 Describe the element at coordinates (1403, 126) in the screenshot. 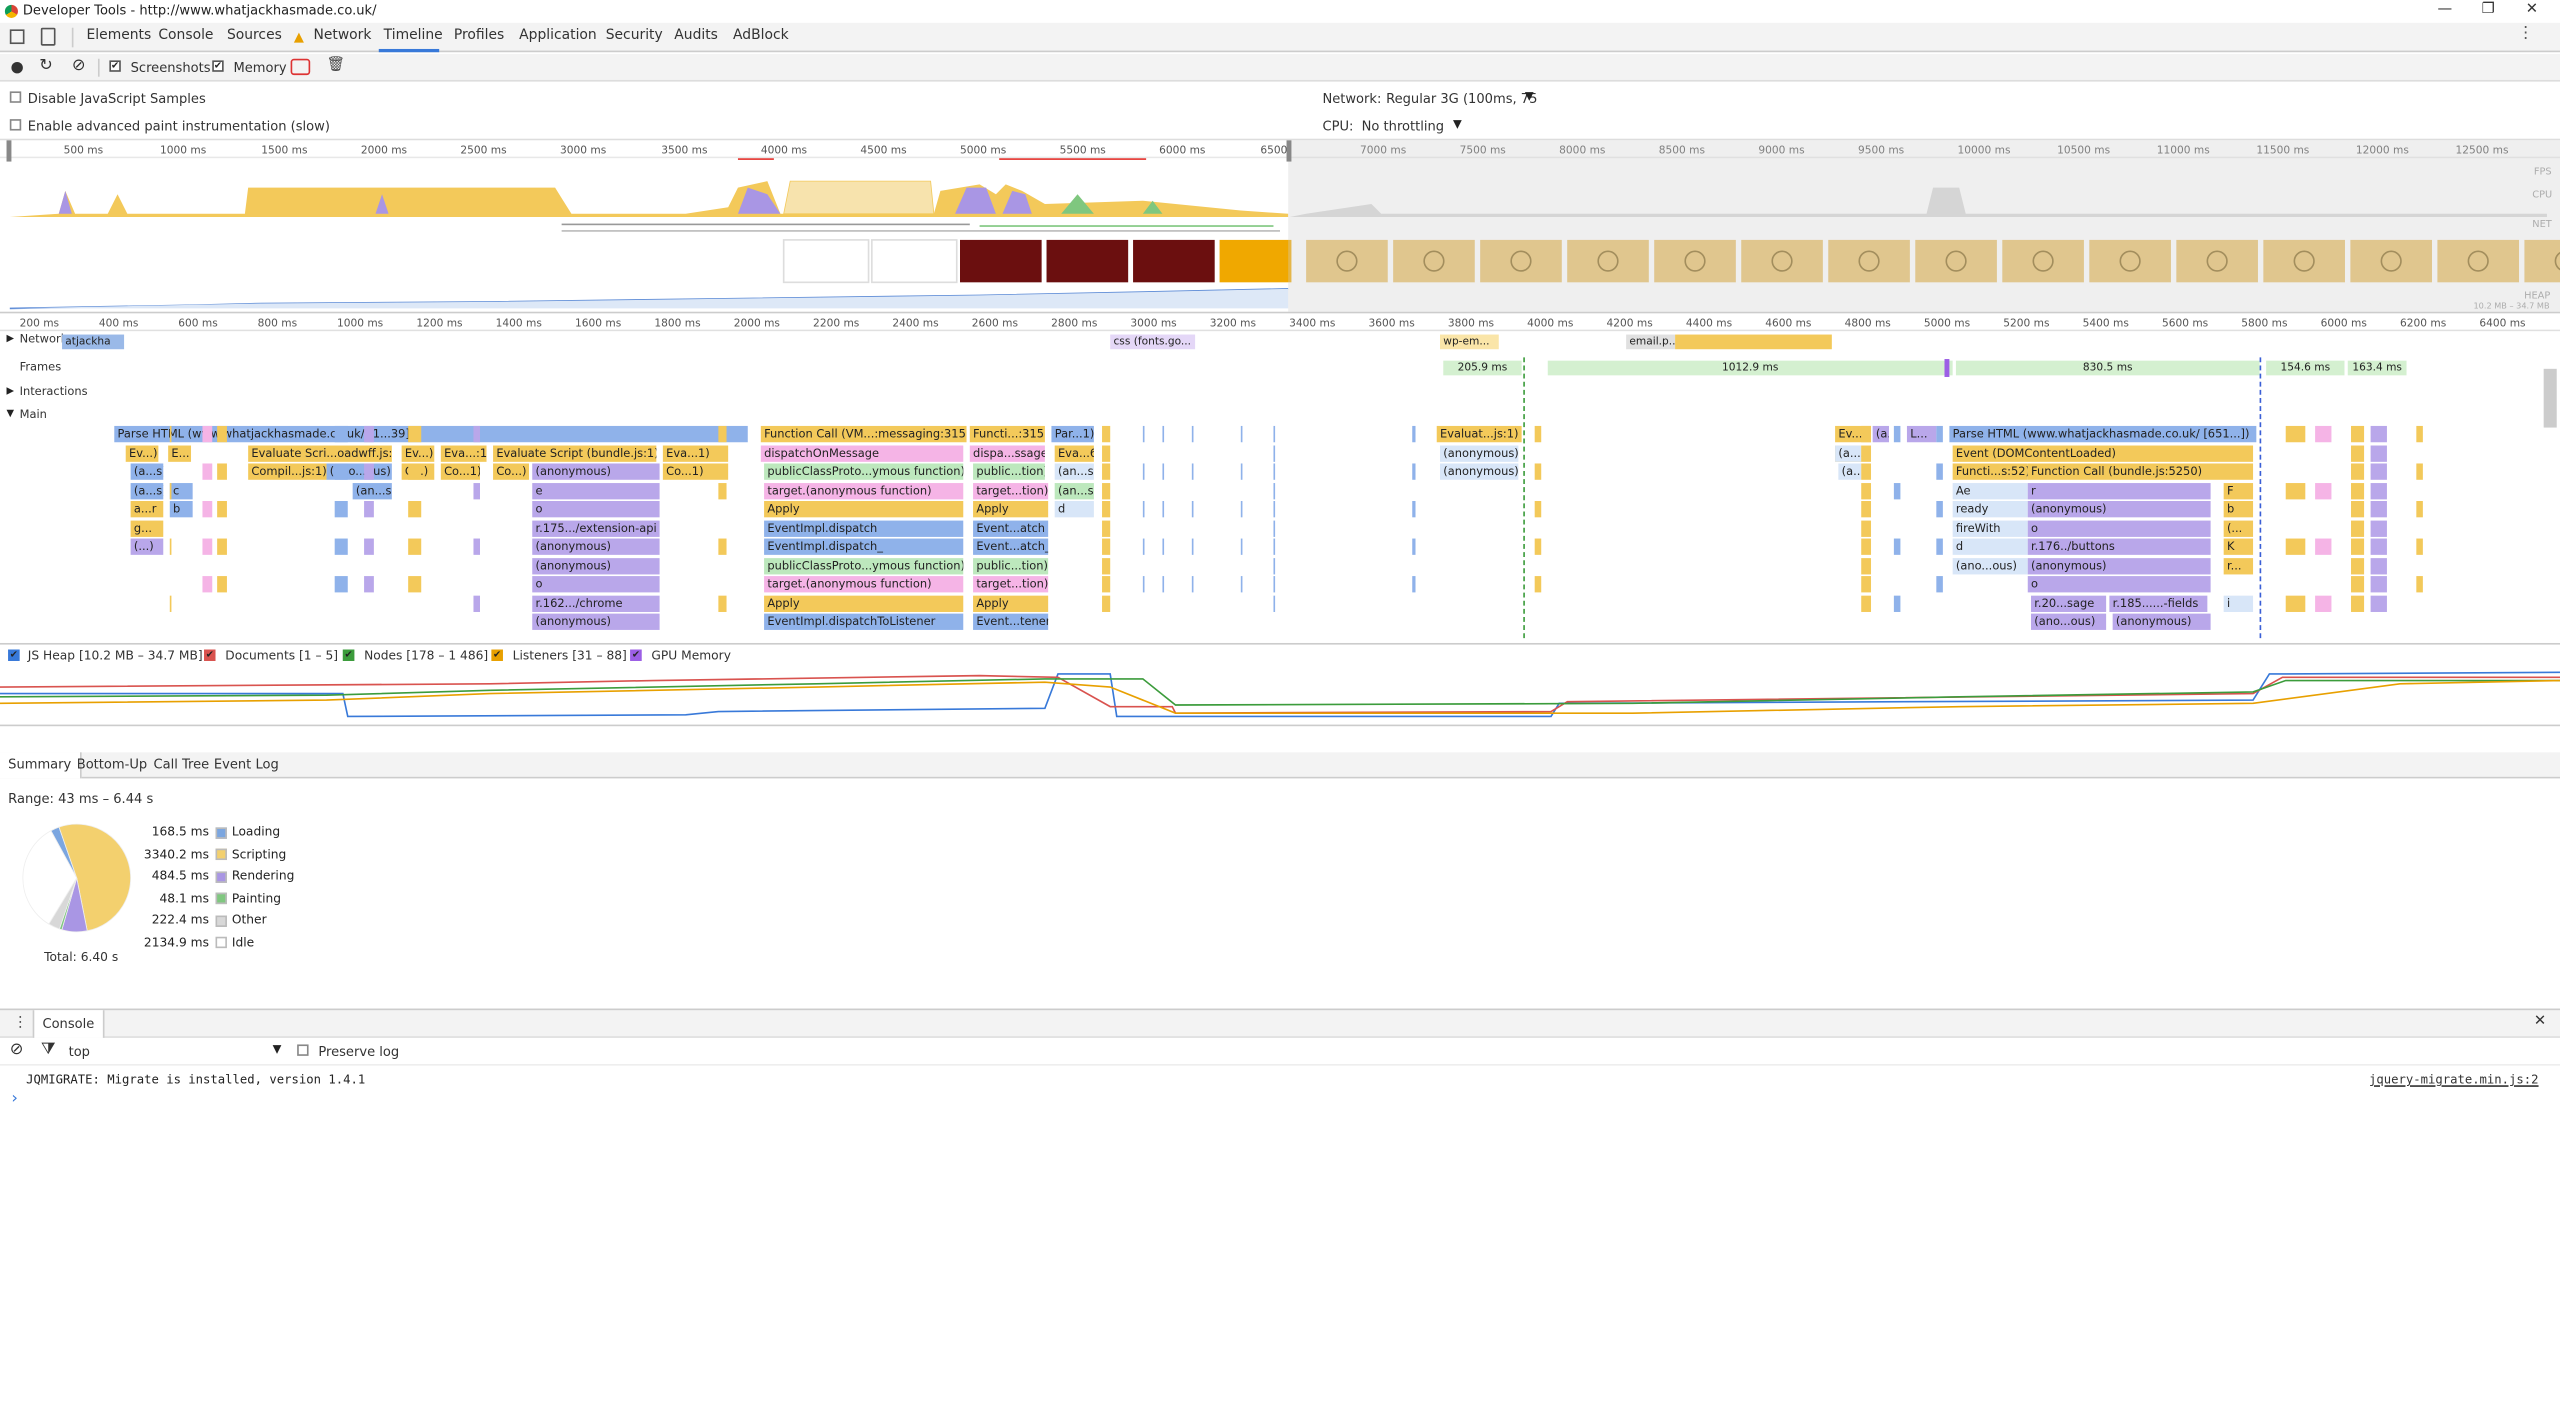

I see `cpu-throttle-select: No throttling` at that location.